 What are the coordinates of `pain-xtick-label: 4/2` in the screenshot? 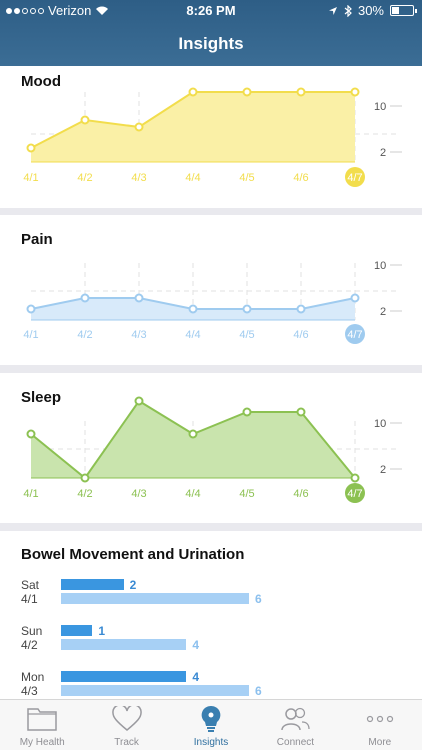 It's located at (84, 335).